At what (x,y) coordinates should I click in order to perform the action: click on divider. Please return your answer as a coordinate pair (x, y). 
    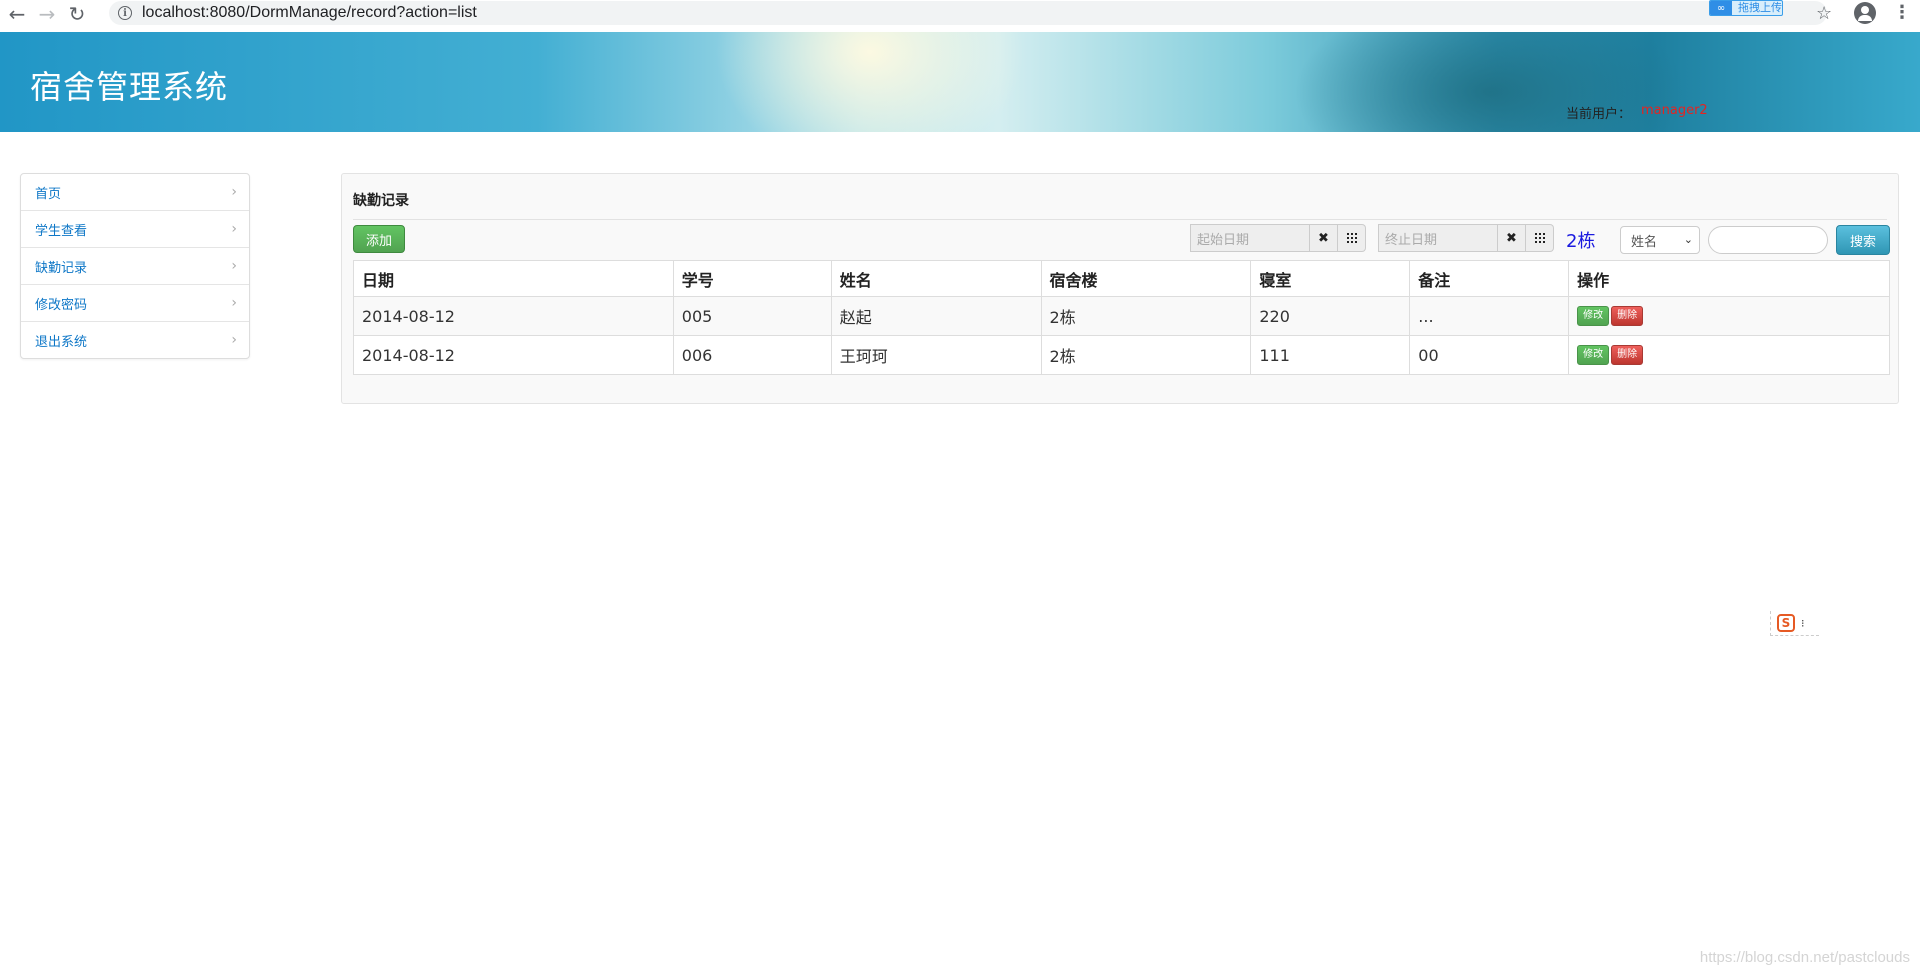
    Looking at the image, I should click on (1120, 219).